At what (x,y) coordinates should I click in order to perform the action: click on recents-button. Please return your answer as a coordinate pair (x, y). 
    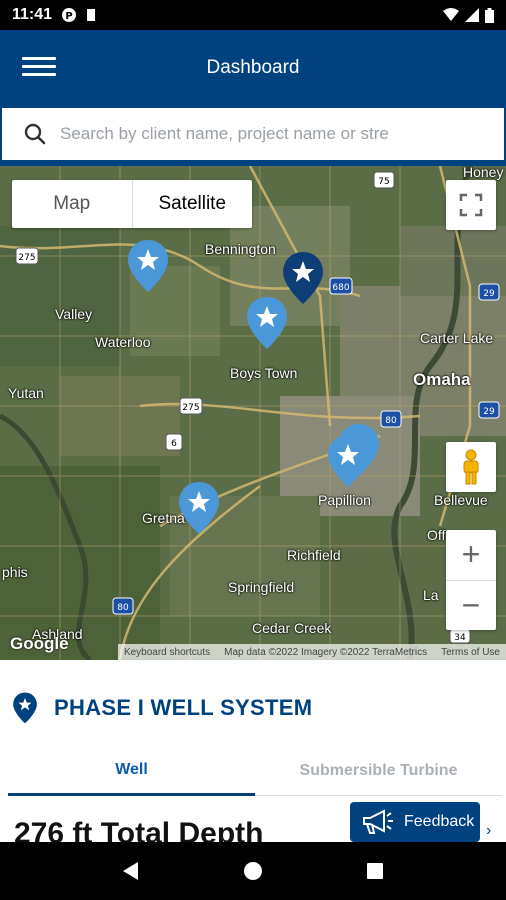
    Looking at the image, I should click on (375, 871).